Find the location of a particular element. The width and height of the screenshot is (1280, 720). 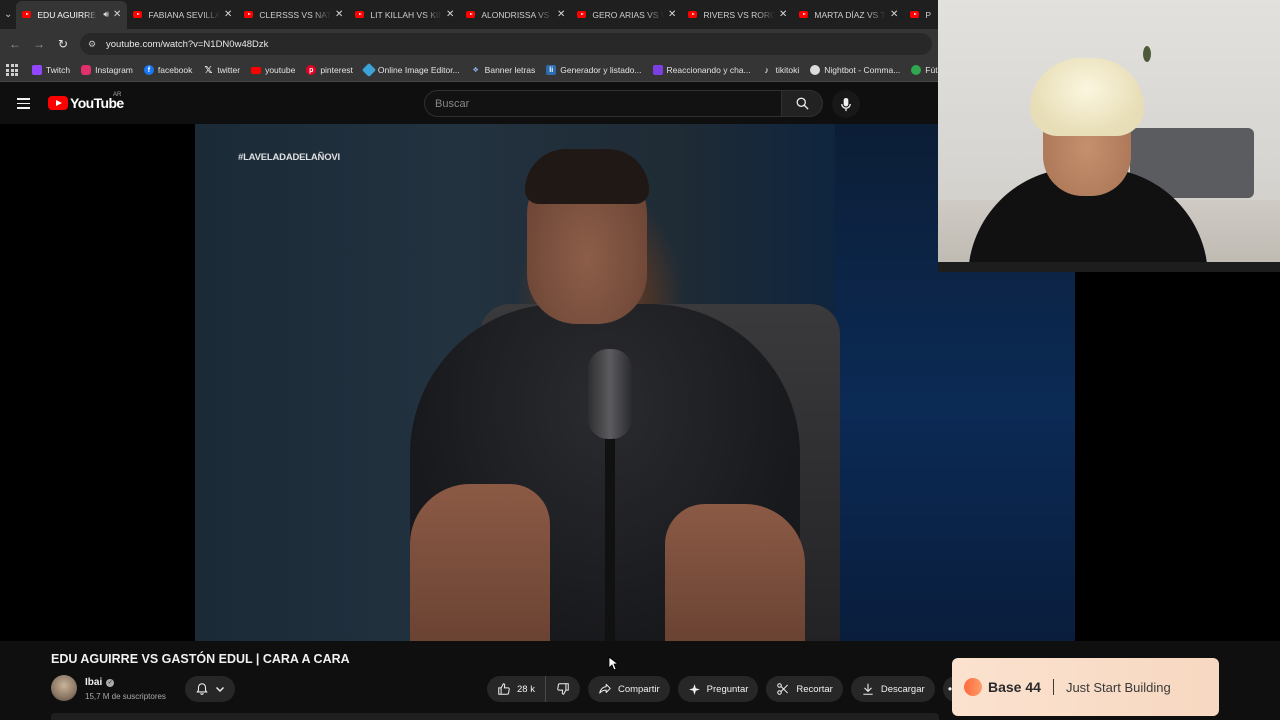

bell-icon is located at coordinates (202, 689).